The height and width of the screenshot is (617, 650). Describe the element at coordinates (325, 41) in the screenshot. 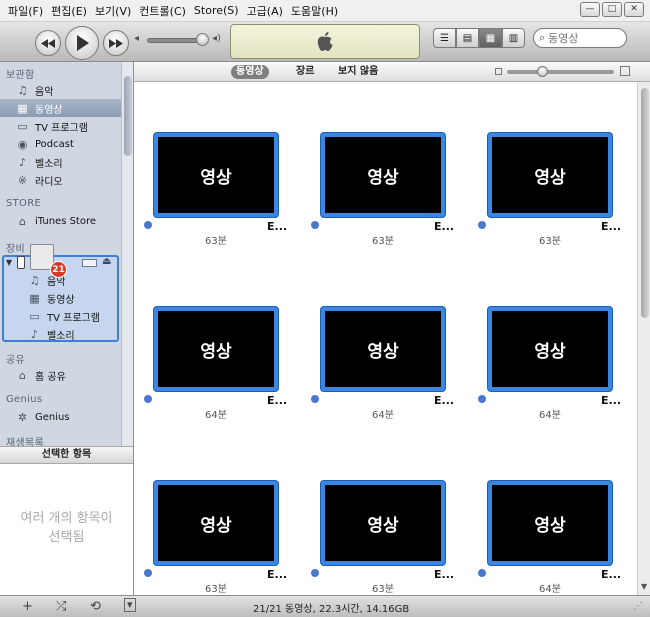

I see `status-display` at that location.